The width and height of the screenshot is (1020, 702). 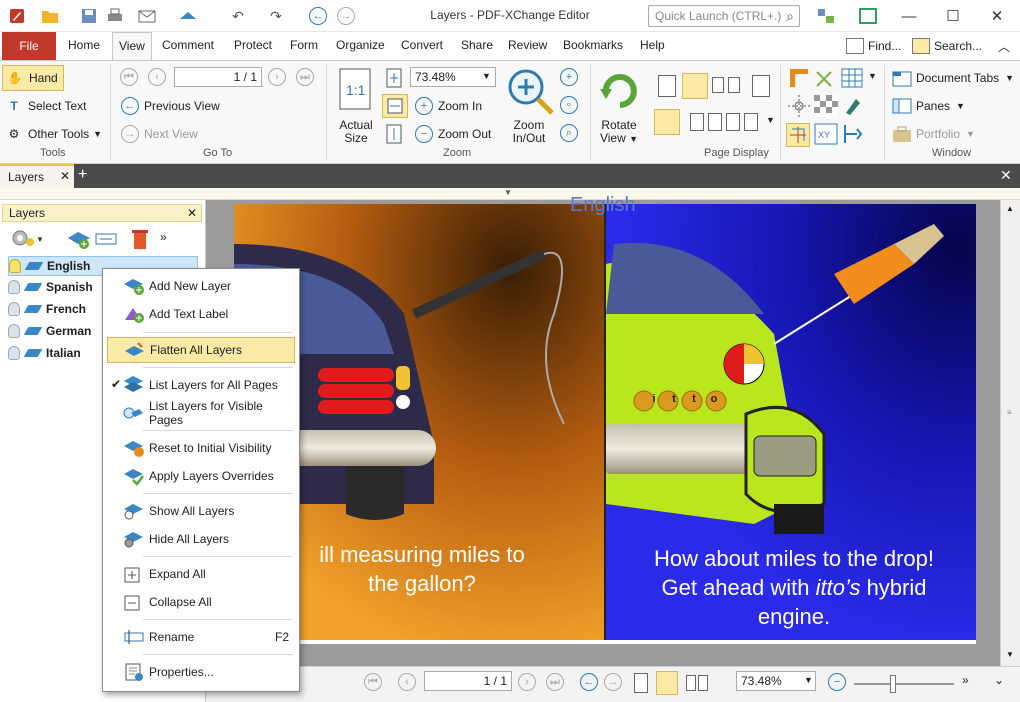 I want to click on add-label-icon, so click(x=106, y=240).